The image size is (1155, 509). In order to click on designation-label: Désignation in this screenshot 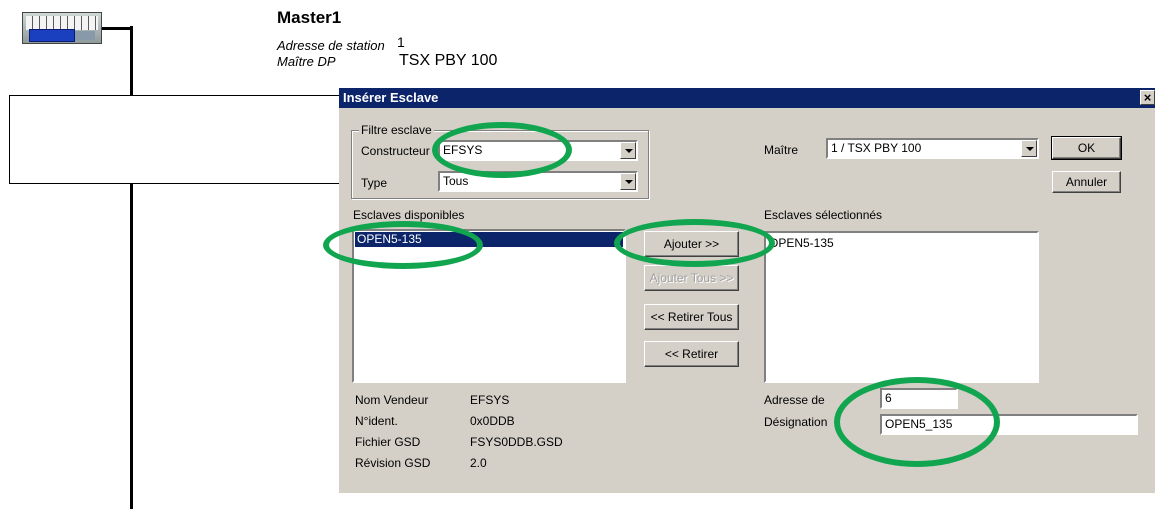, I will do `click(796, 422)`.